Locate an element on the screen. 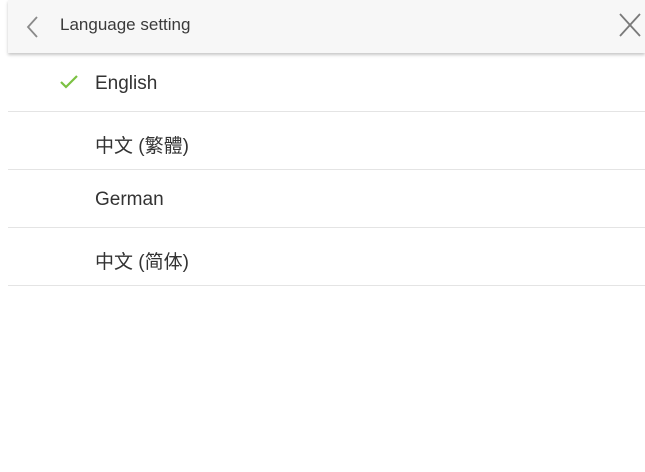  language-option-english: English is located at coordinates (326, 83).